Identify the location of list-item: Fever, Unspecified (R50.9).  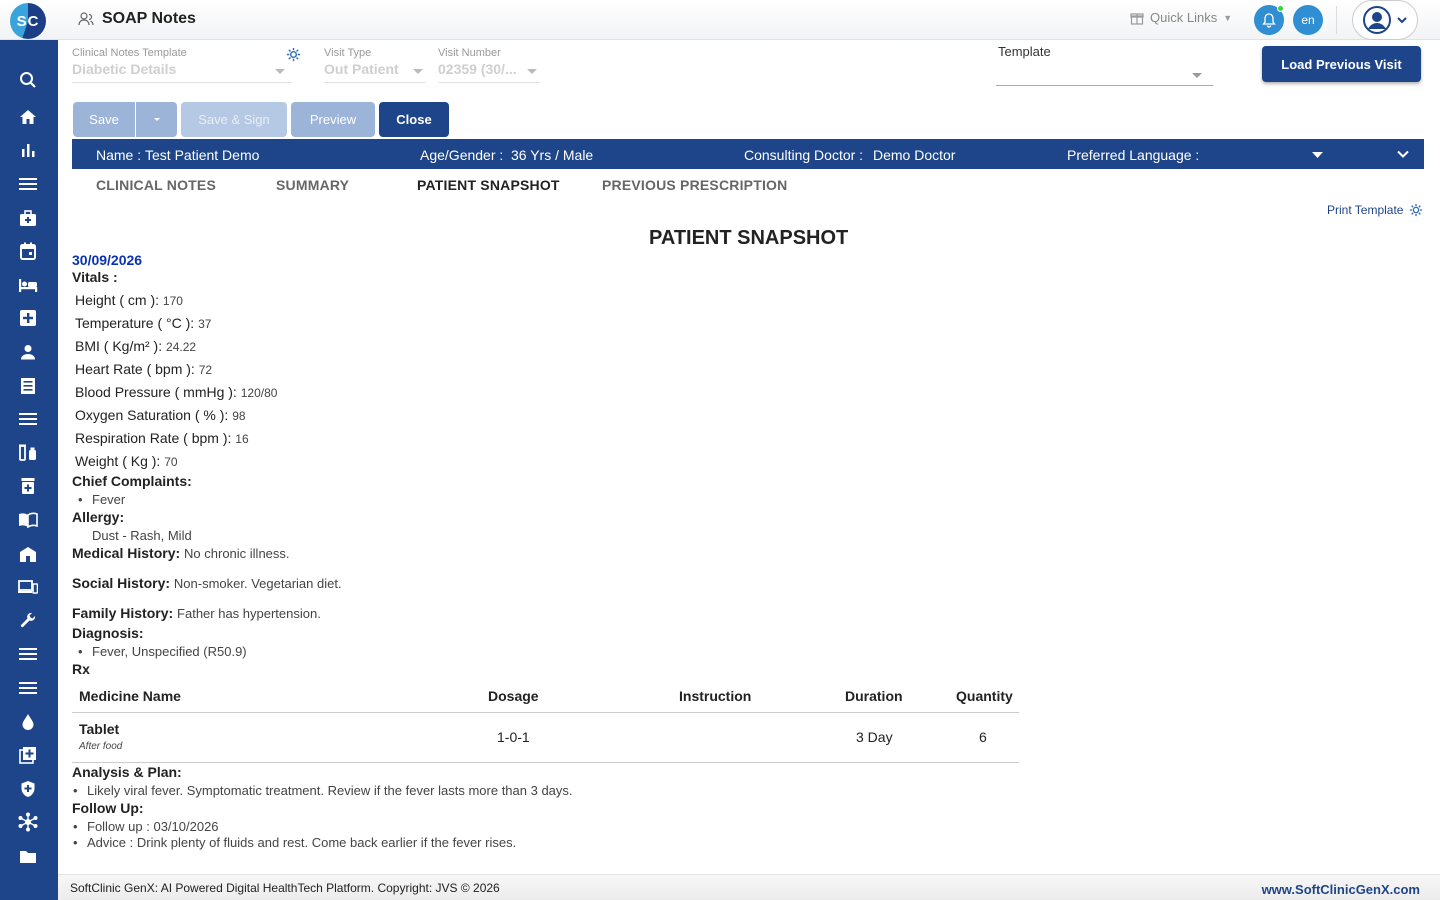
(162, 651).